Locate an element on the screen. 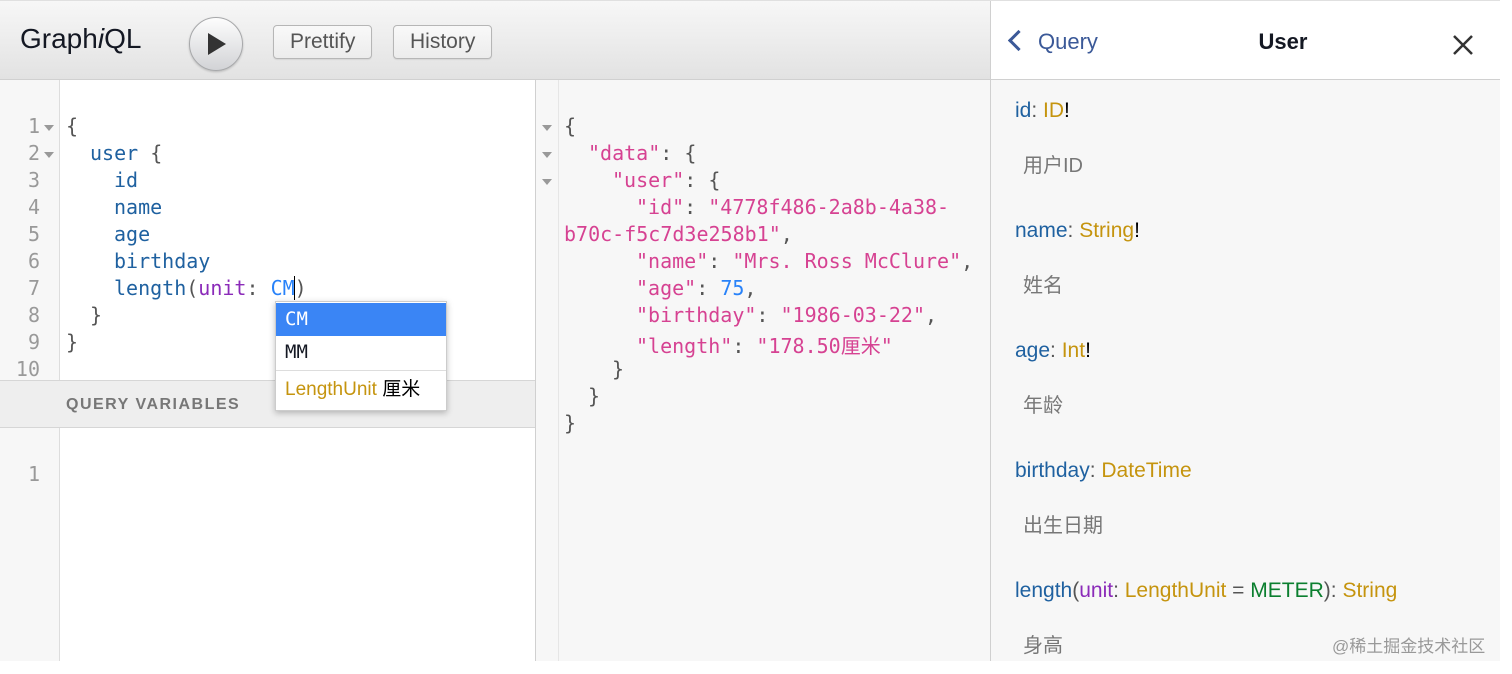  line-number: 5 is located at coordinates (33, 234).